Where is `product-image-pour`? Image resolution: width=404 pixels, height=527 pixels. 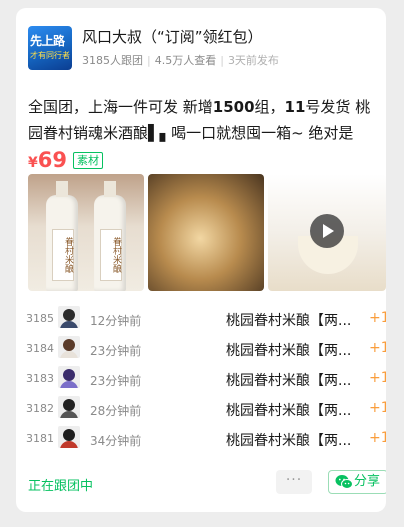
product-image-pour is located at coordinates (206, 232).